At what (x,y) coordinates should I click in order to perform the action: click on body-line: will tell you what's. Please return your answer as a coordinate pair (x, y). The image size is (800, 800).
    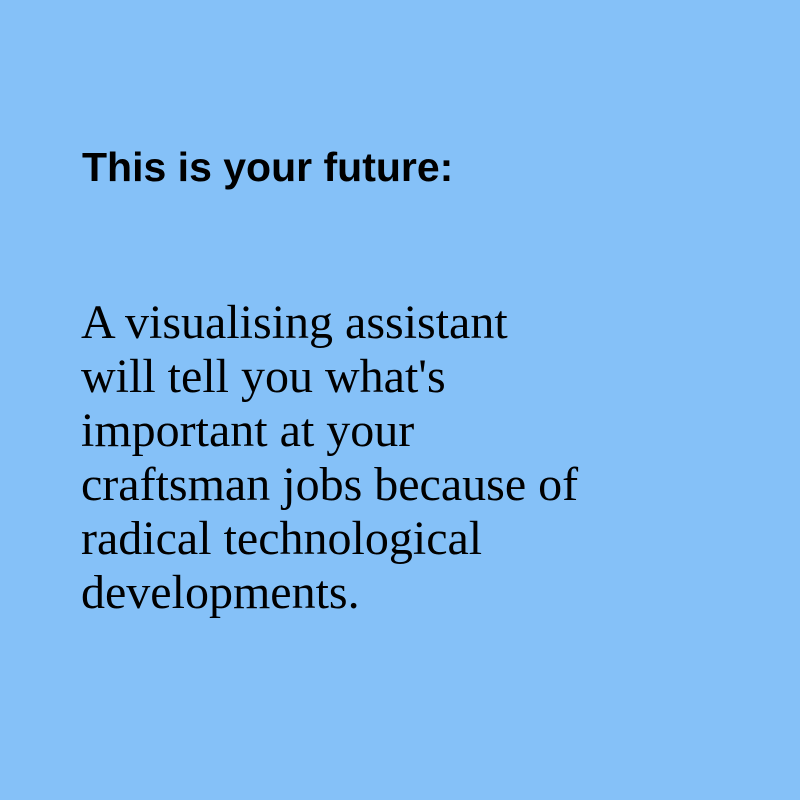
    Looking at the image, I should click on (263, 376).